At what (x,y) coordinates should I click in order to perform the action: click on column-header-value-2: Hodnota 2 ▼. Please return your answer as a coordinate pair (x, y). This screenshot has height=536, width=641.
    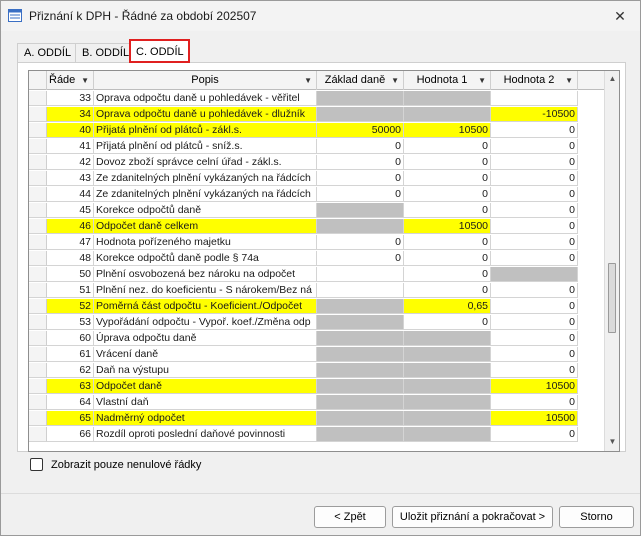
    Looking at the image, I should click on (534, 80).